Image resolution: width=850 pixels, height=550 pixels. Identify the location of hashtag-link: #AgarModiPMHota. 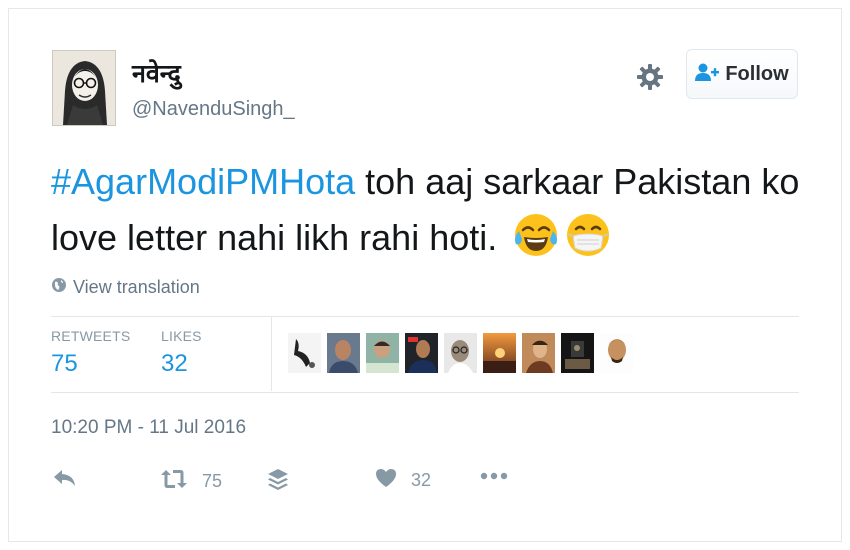
(203, 181).